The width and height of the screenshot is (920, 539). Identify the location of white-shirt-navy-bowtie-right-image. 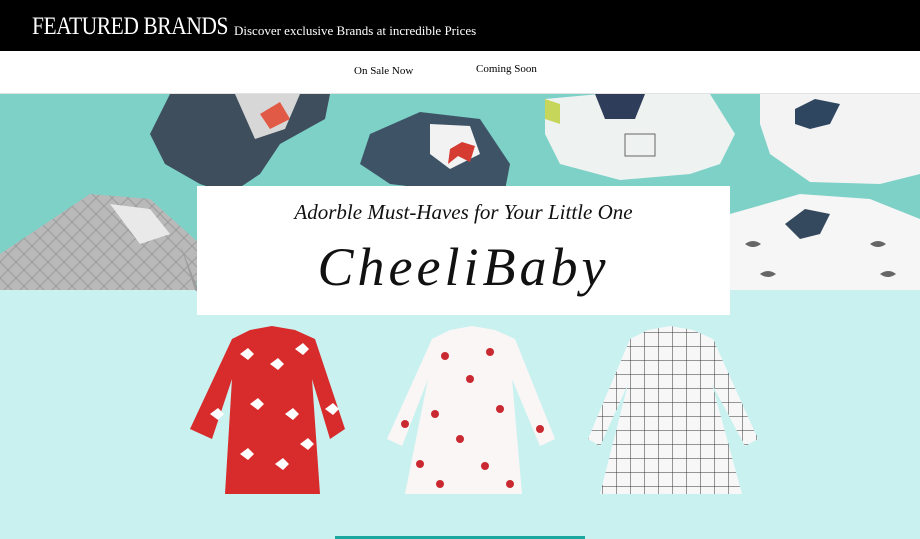
(840, 139).